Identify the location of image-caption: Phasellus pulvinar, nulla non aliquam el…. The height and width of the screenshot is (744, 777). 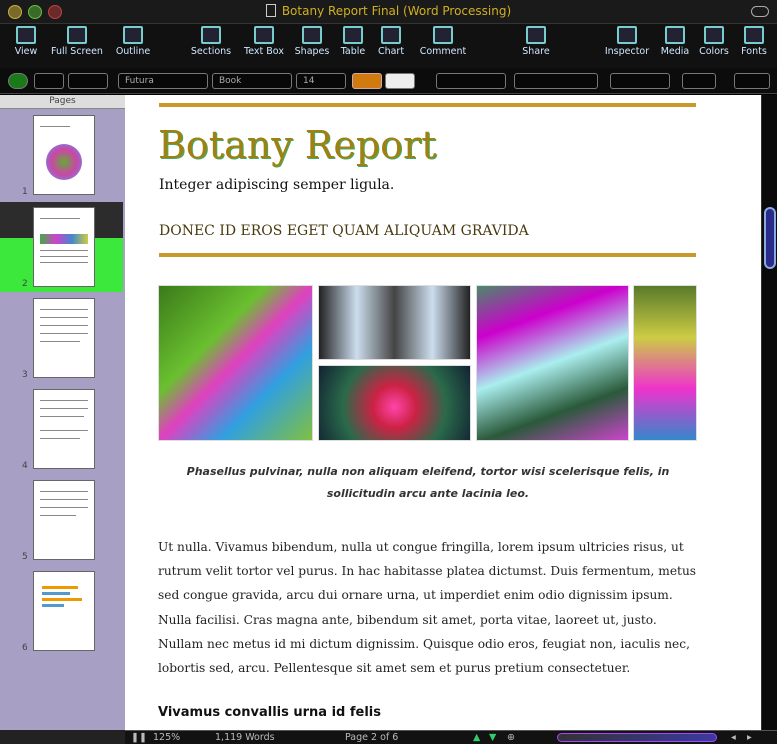
(428, 483).